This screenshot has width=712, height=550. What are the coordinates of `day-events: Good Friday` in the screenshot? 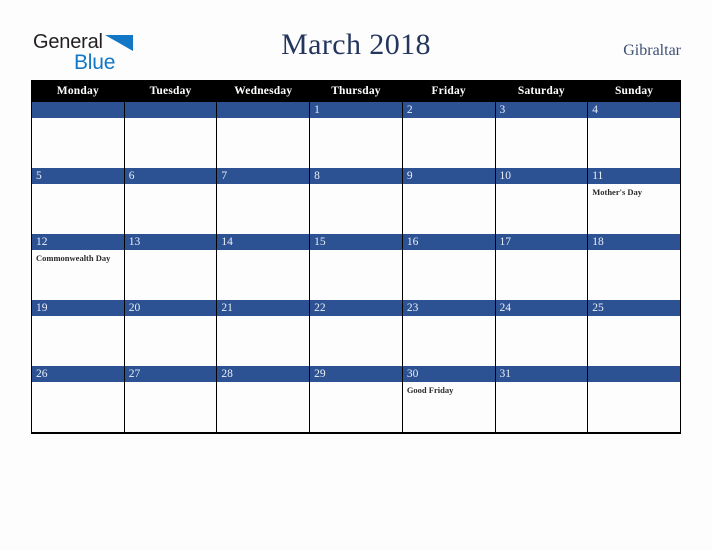 It's located at (449, 389).